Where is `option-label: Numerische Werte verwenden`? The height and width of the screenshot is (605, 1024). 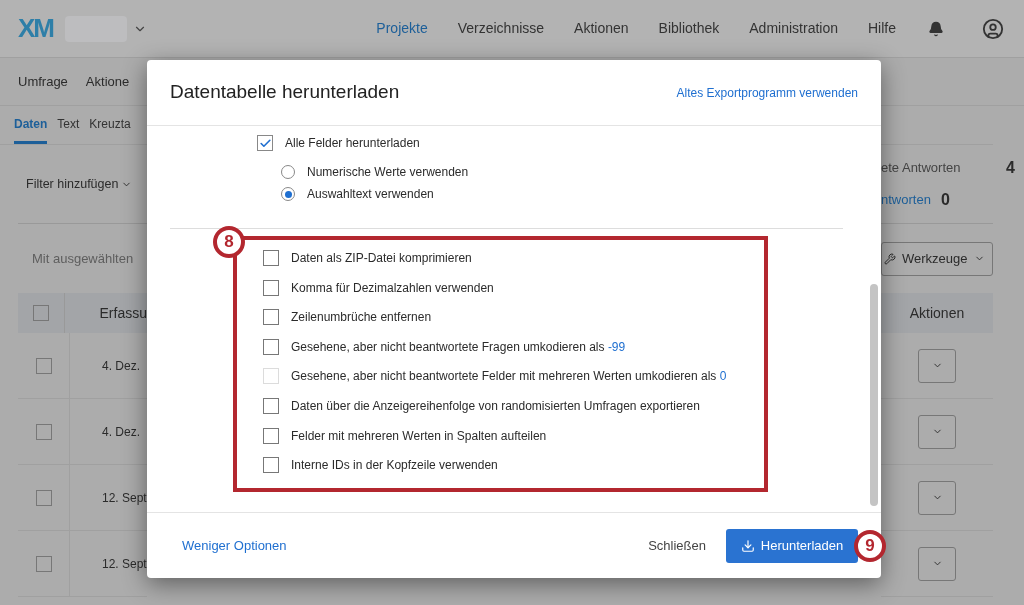 option-label: Numerische Werte verwenden is located at coordinates (388, 172).